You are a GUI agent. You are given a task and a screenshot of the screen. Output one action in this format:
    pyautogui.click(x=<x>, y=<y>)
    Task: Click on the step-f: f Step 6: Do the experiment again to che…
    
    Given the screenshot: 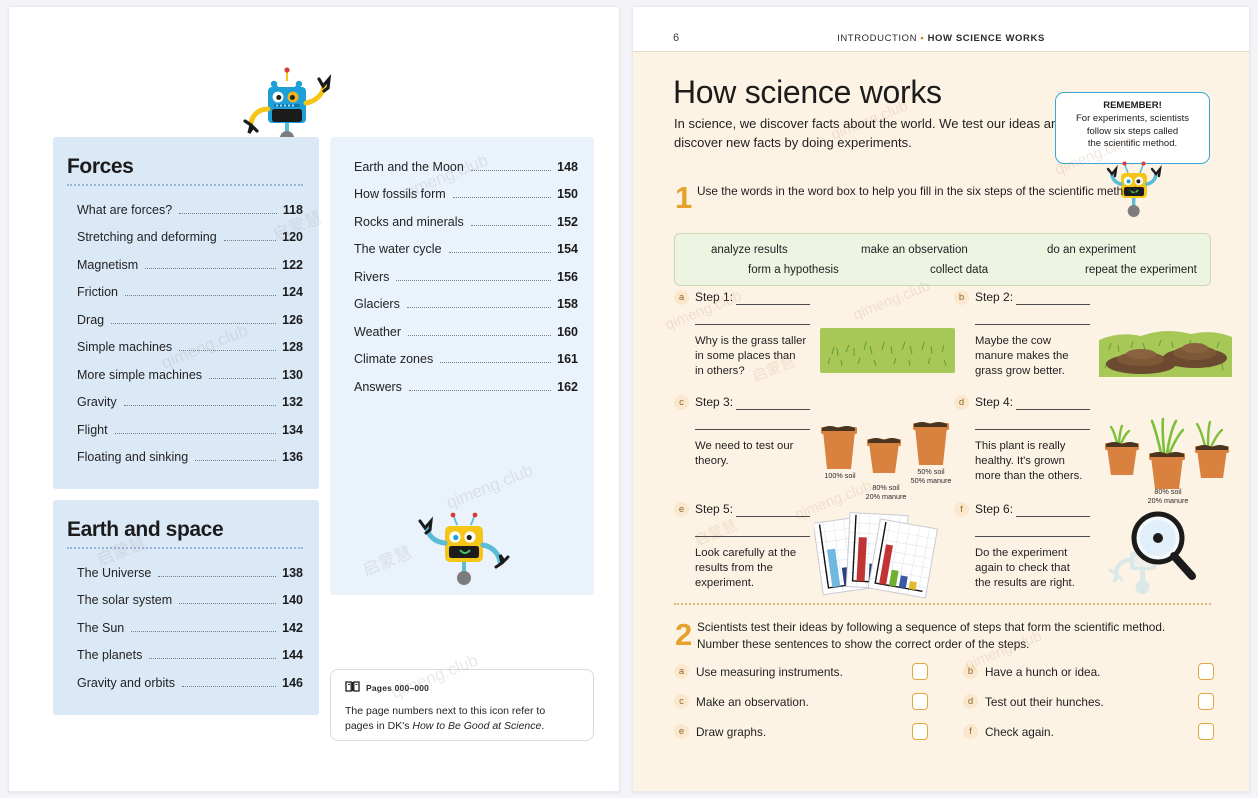 What is the action you would take?
    pyautogui.click(x=1089, y=552)
    